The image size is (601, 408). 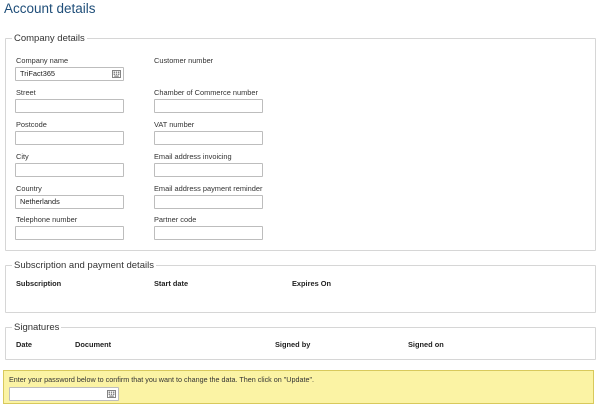 What do you see at coordinates (22, 156) in the screenshot?
I see `city-label: City` at bounding box center [22, 156].